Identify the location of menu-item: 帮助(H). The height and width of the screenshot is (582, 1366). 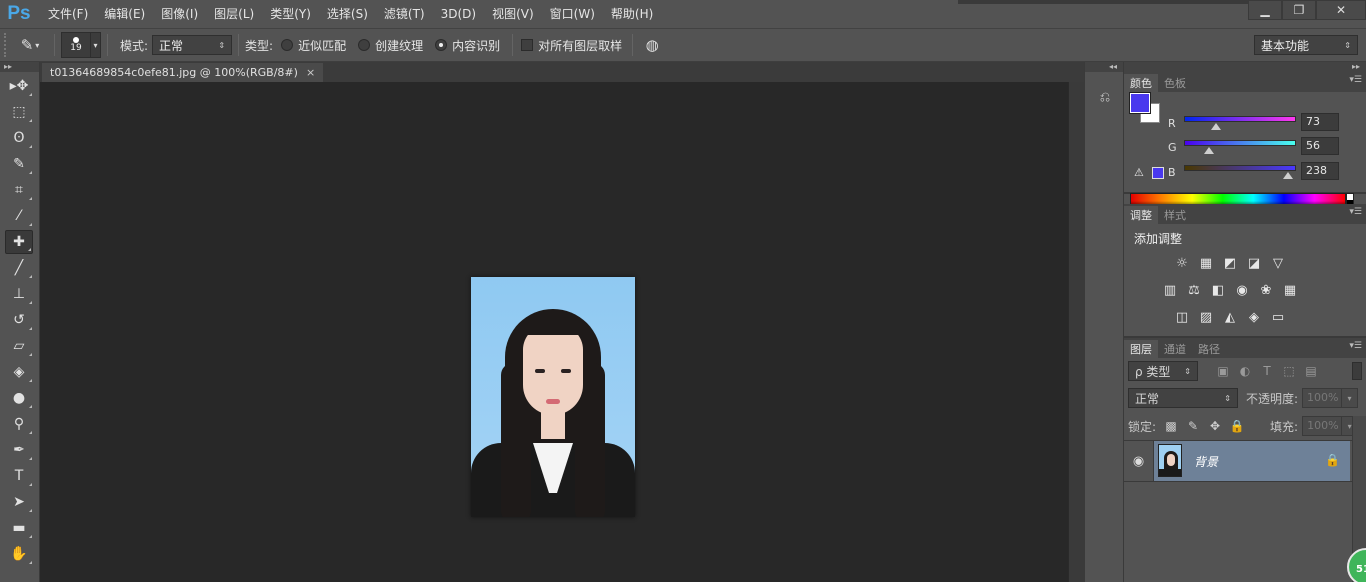
(632, 14).